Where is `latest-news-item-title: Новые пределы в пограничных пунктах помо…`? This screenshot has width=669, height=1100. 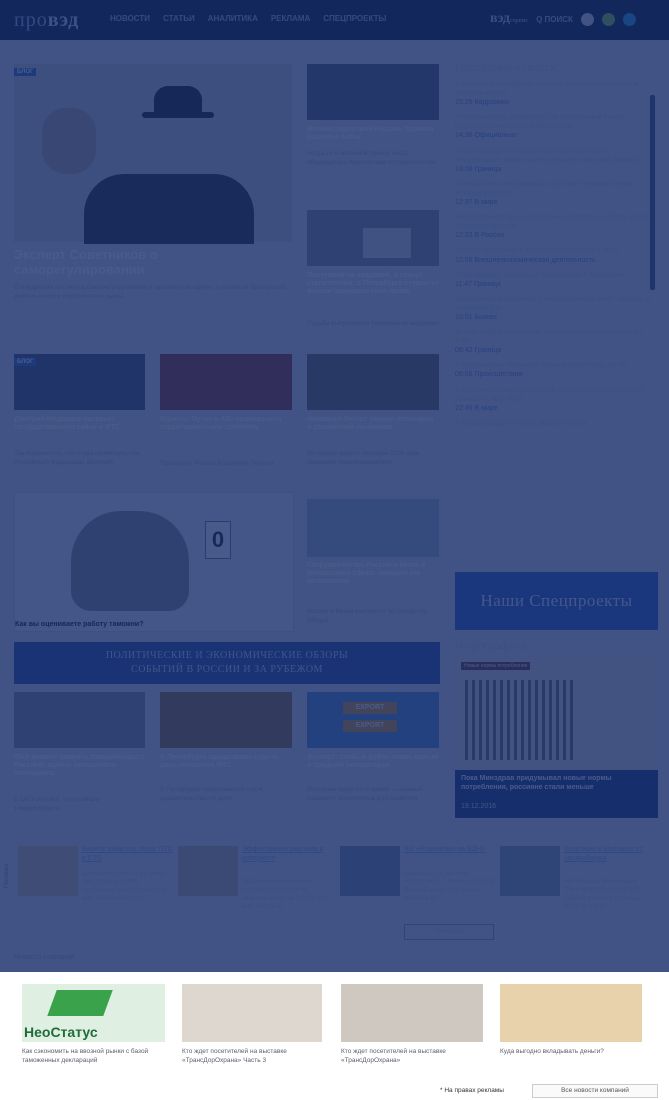
latest-news-item-title: Новые пределы в пограничных пунктах помо… is located at coordinates (556, 156).